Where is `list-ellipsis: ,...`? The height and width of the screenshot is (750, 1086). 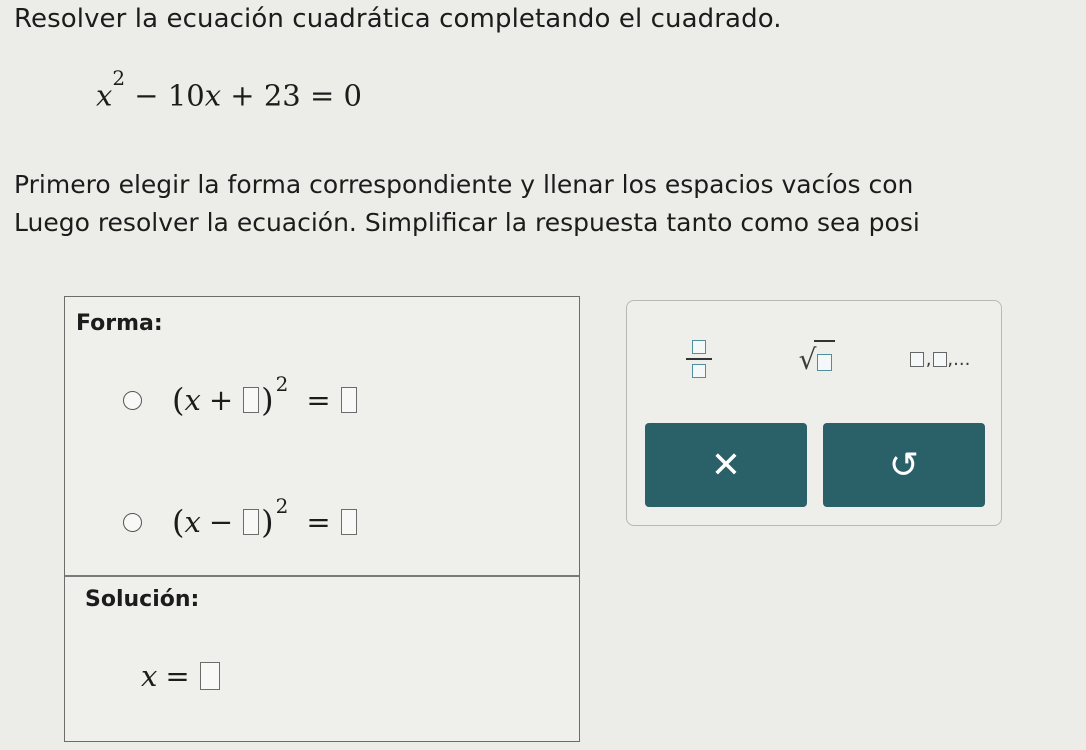
list-ellipsis: ,... is located at coordinates (959, 359).